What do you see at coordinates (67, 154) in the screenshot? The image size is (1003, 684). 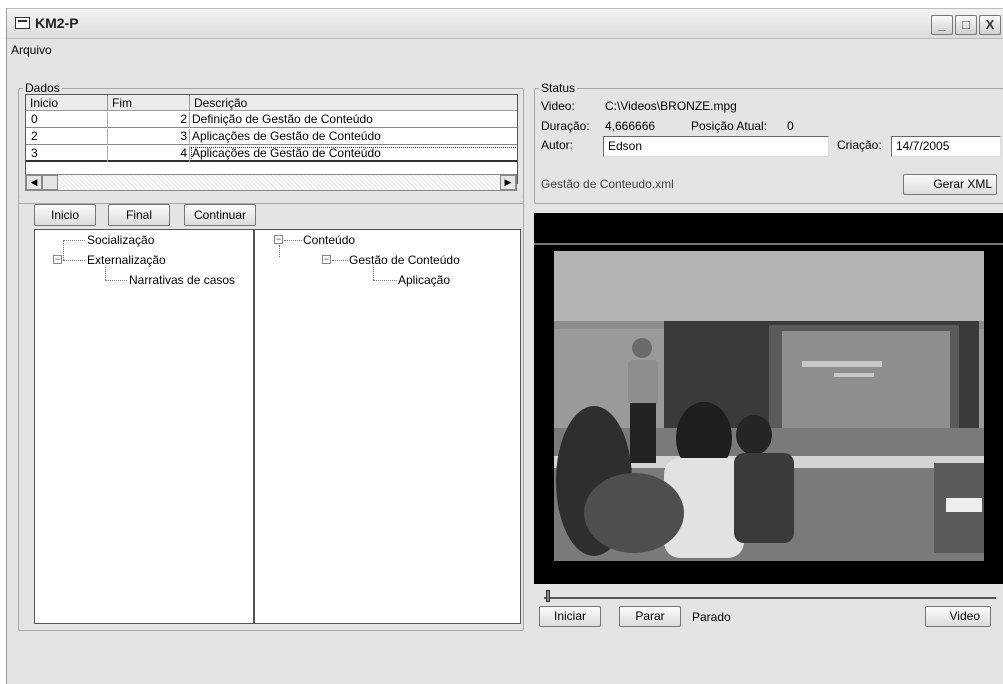 I see `cell-inicio: 3` at bounding box center [67, 154].